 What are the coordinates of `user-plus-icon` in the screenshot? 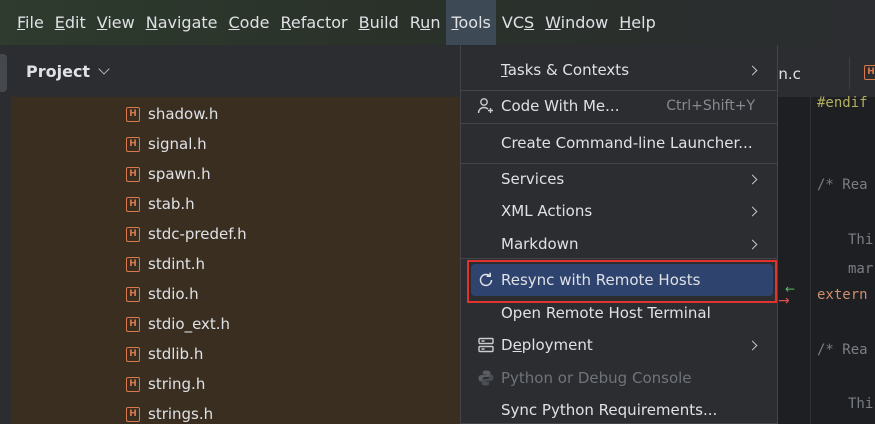 It's located at (486, 106).